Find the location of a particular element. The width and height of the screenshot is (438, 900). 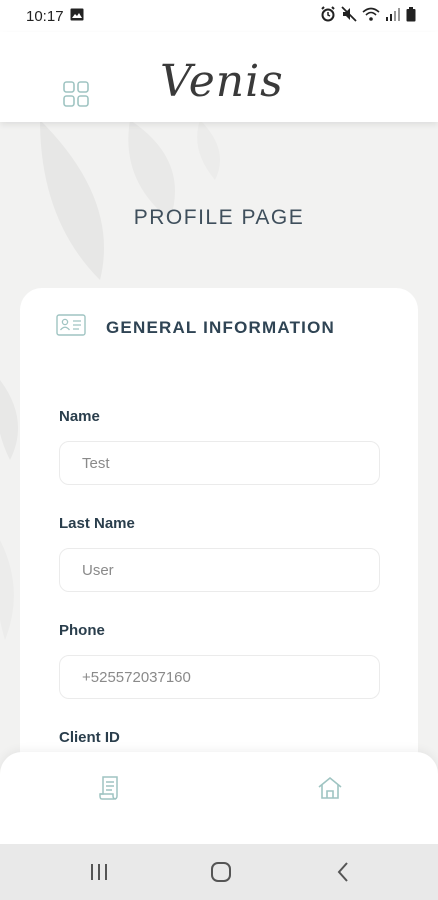

name-field: Test is located at coordinates (219, 463).